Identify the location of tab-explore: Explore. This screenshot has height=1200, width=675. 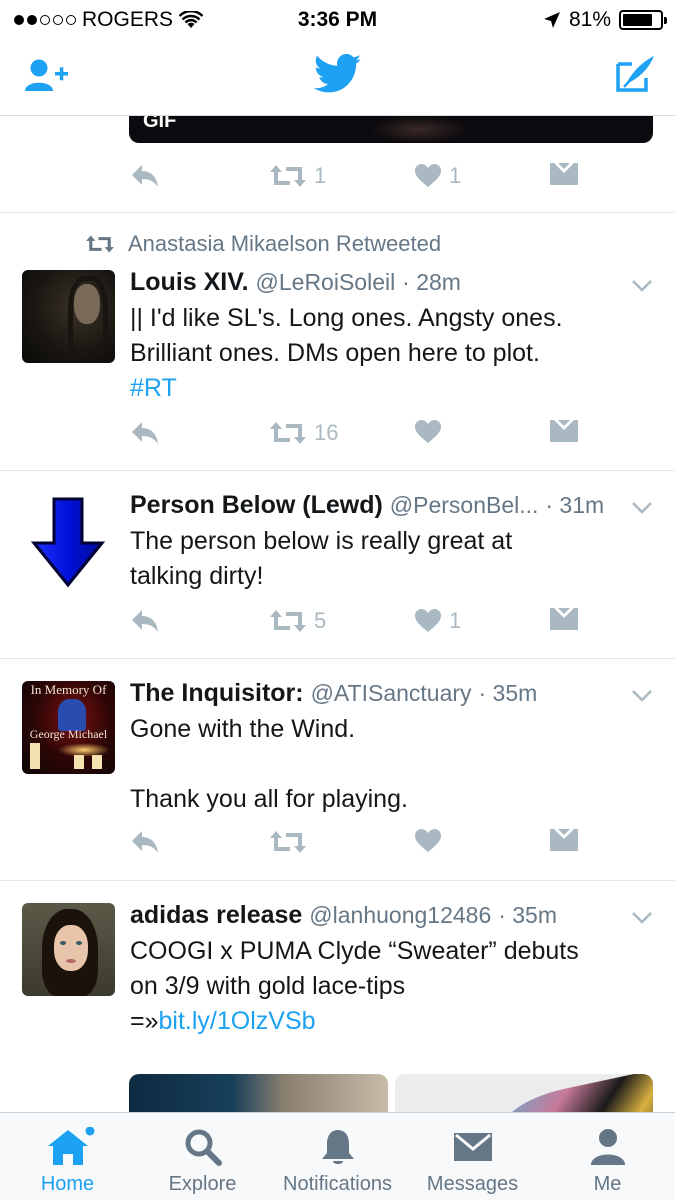
(202, 1156).